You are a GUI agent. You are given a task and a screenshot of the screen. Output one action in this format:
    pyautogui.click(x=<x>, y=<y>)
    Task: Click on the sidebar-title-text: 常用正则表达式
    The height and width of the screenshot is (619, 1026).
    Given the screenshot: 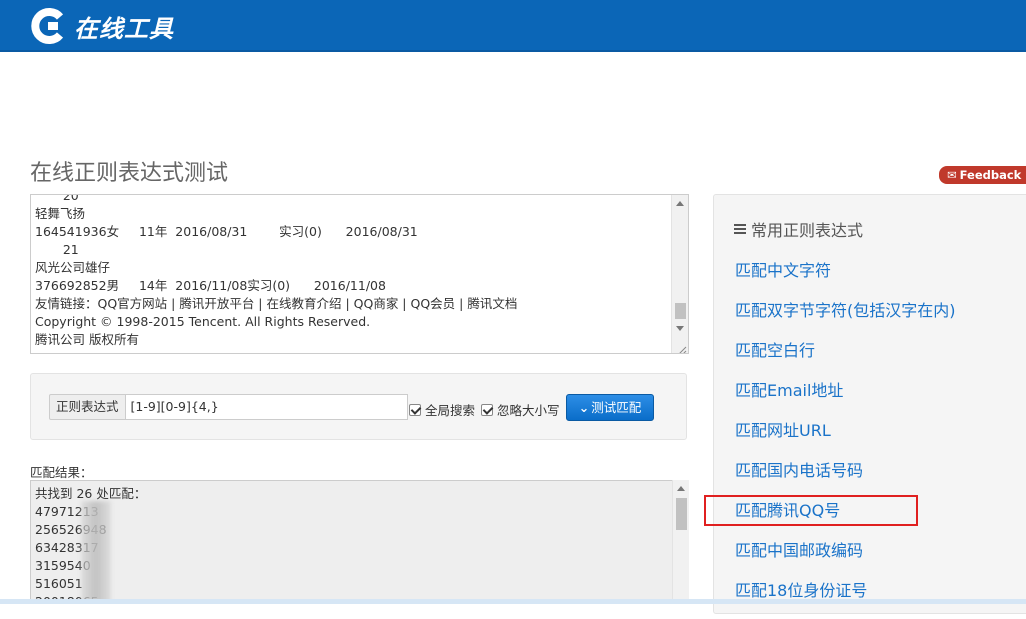 What is the action you would take?
    pyautogui.click(x=807, y=230)
    